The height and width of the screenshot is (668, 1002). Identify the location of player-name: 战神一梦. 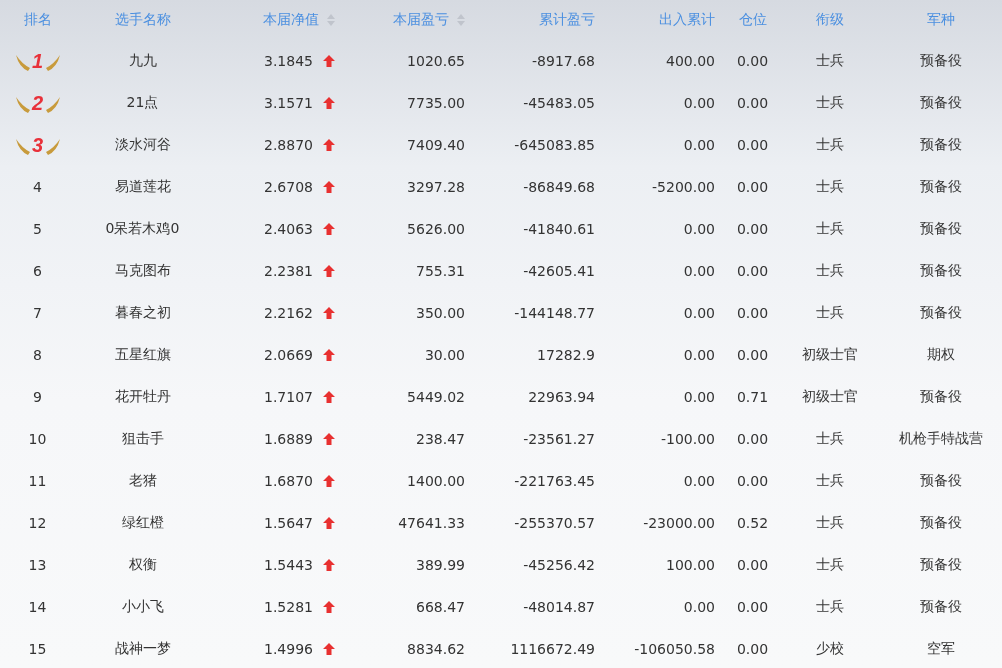
(142, 648).